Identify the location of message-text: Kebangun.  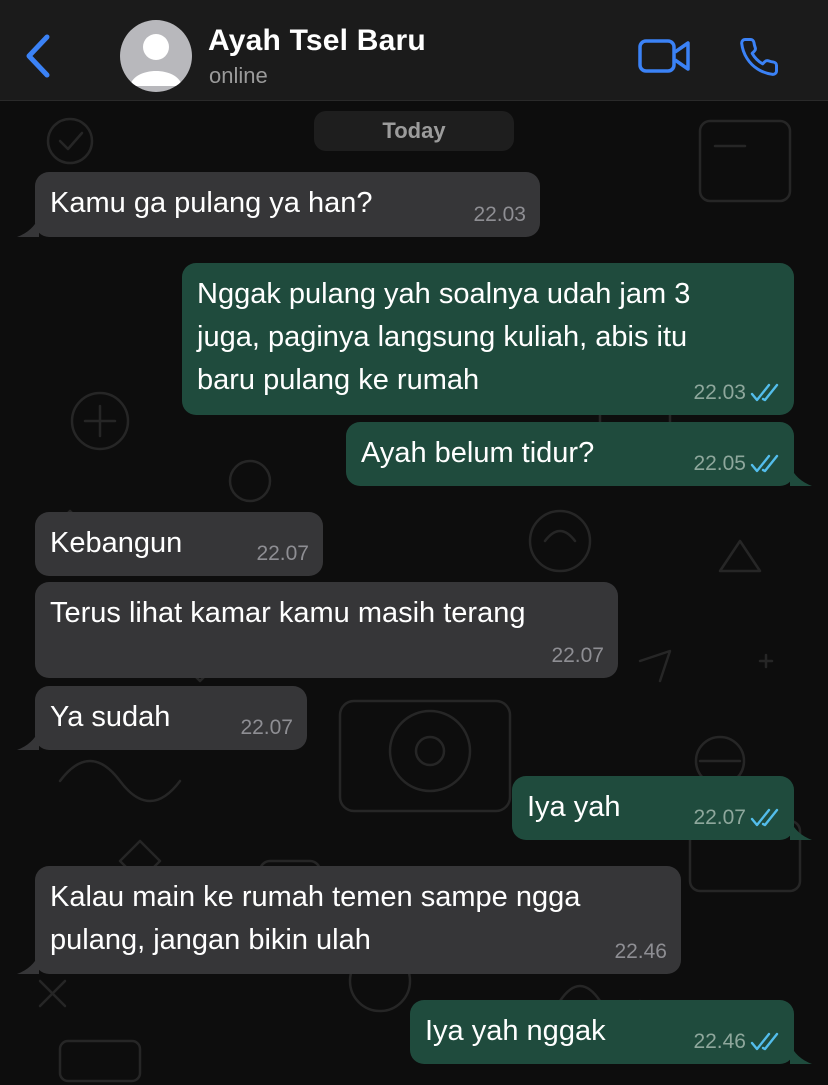
(116, 543).